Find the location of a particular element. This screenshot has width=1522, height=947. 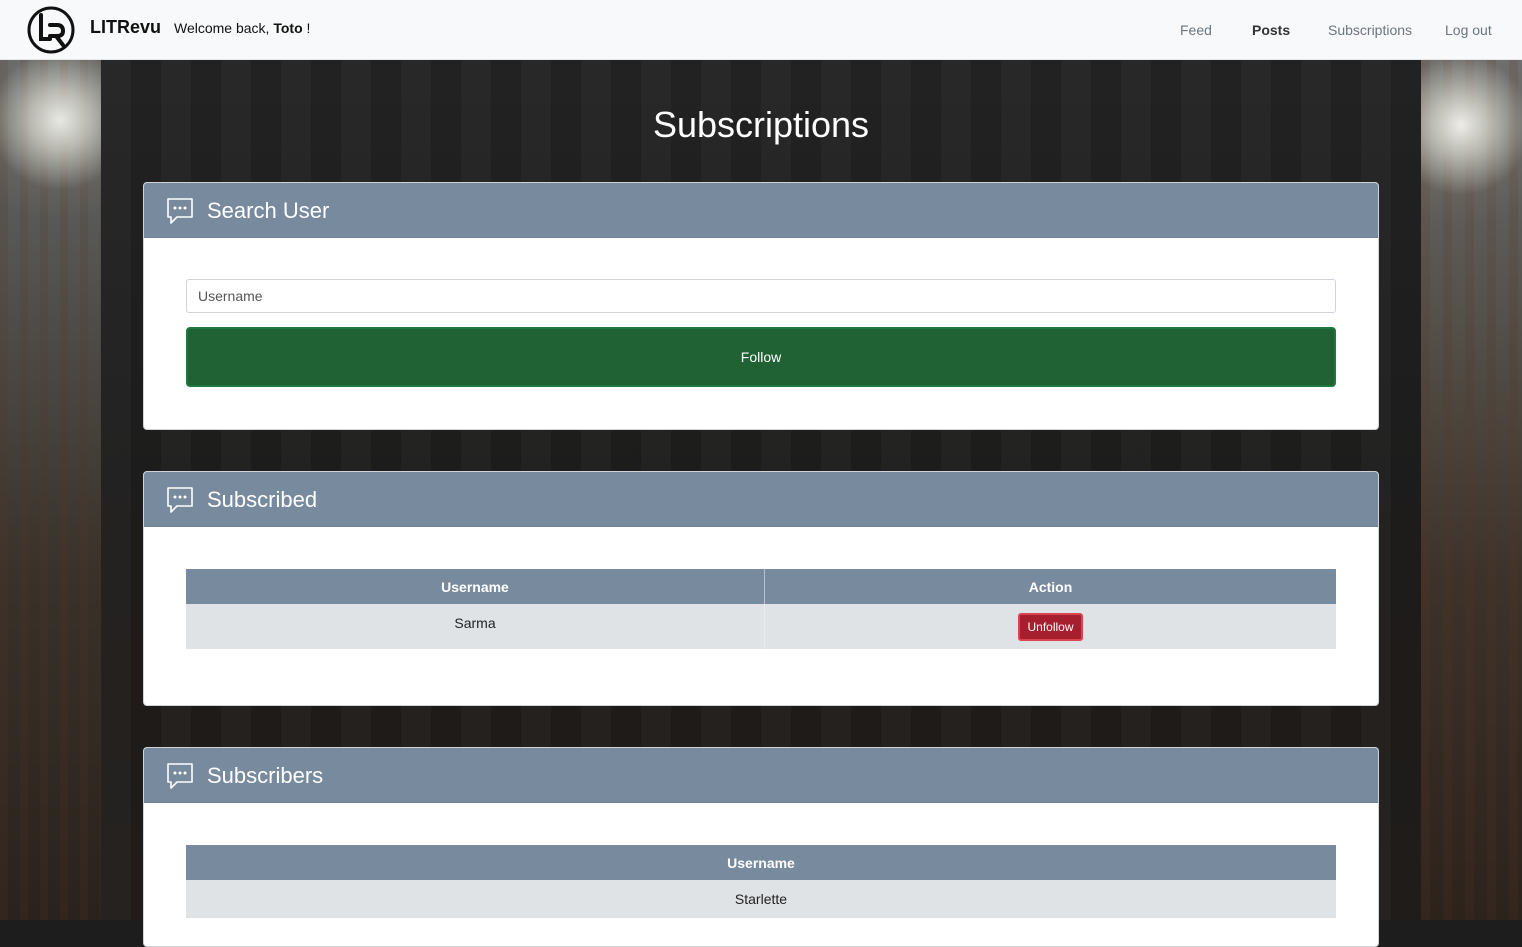

page-title: Subscriptions is located at coordinates (761, 124).